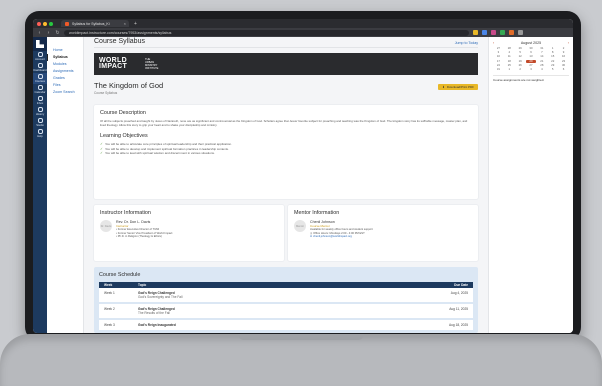 This screenshot has height=386, width=602. Describe the element at coordinates (124, 136) in the screenshot. I see `learning-objectives-heading: Learning Objectives` at that location.